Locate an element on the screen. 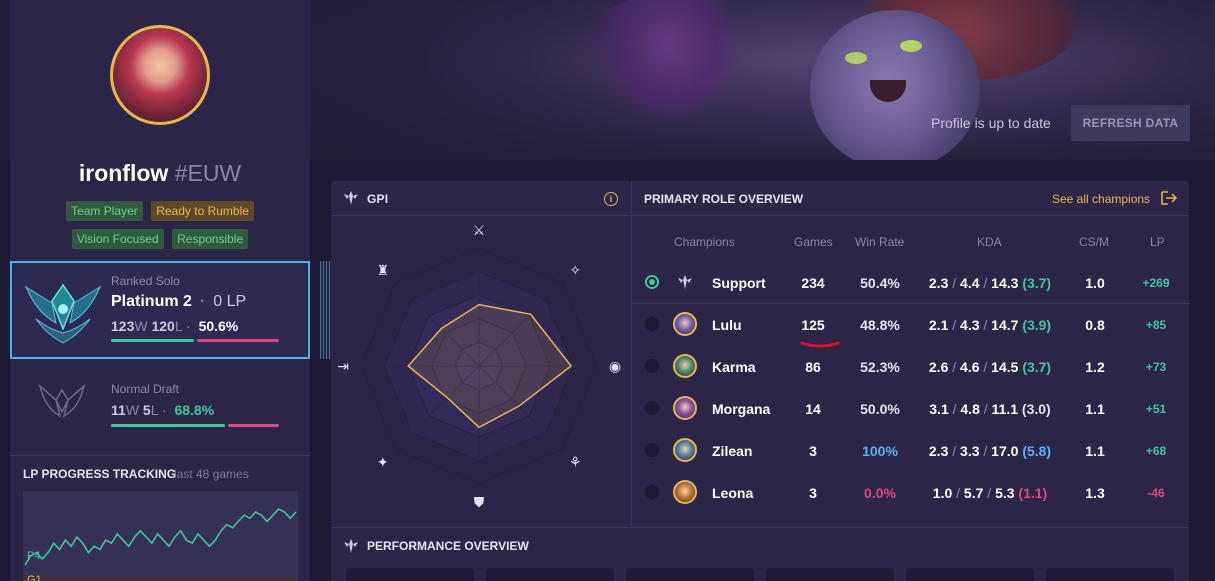 The width and height of the screenshot is (1215, 581). kda-deaths: 4.4 is located at coordinates (970, 283).